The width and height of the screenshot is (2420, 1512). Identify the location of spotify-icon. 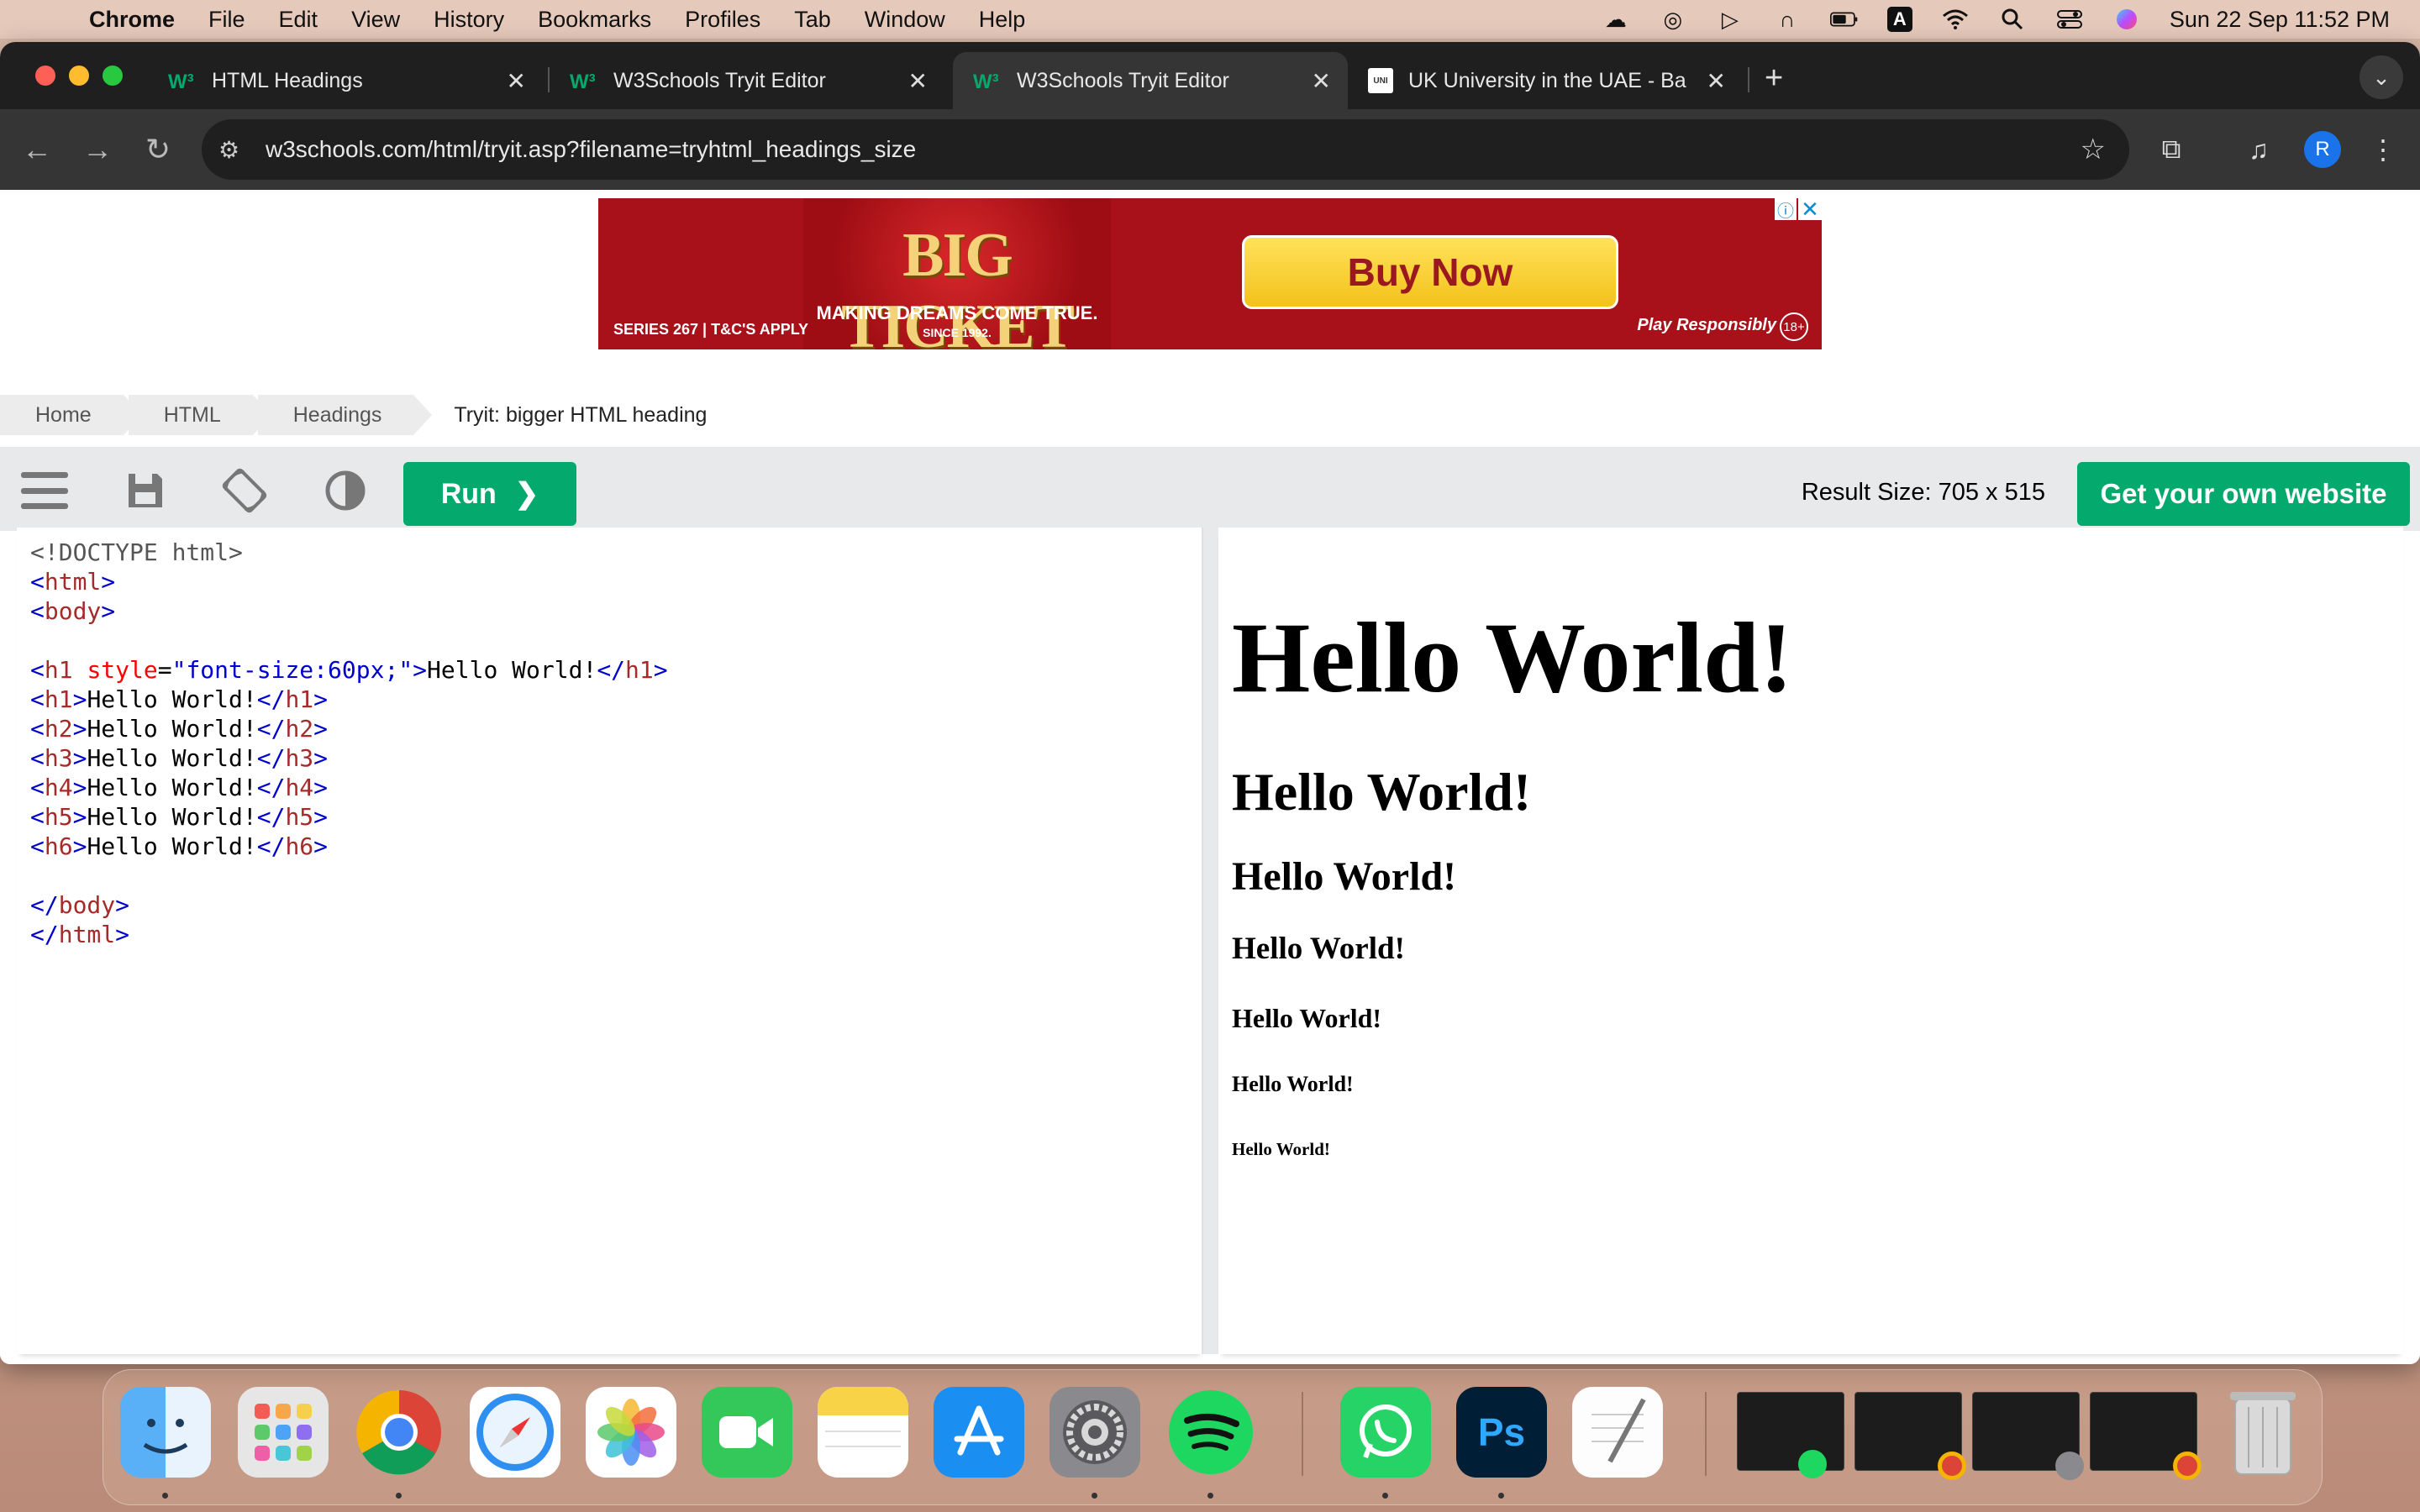
(1210, 1432).